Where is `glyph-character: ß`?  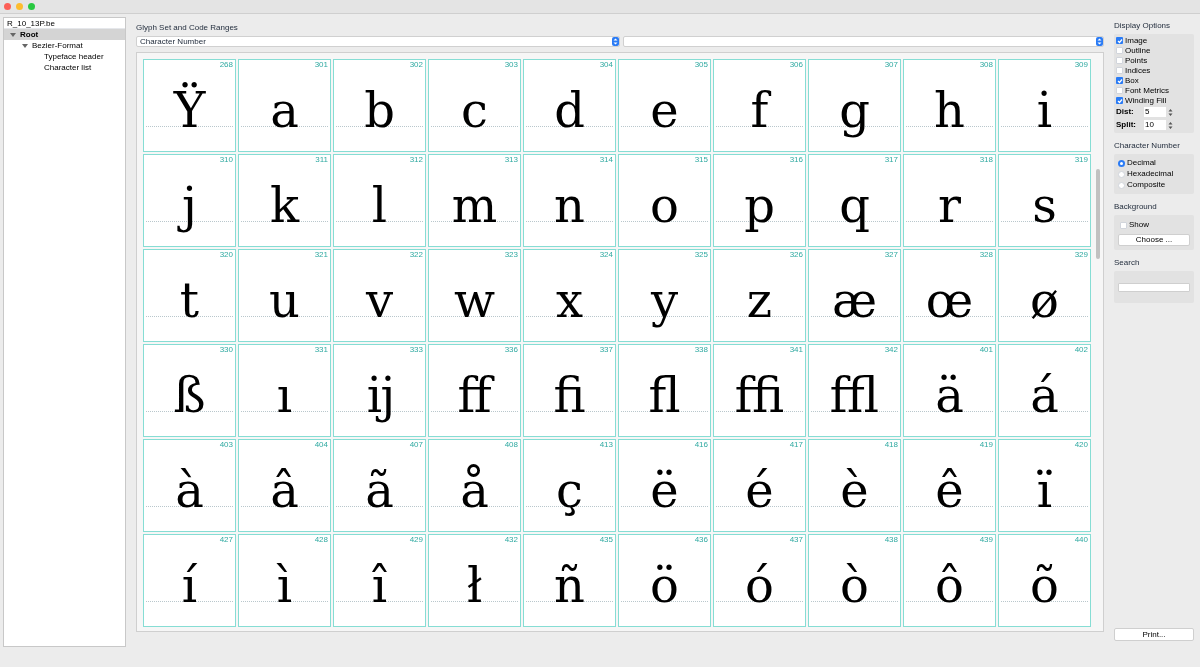
glyph-character: ß is located at coordinates (189, 395).